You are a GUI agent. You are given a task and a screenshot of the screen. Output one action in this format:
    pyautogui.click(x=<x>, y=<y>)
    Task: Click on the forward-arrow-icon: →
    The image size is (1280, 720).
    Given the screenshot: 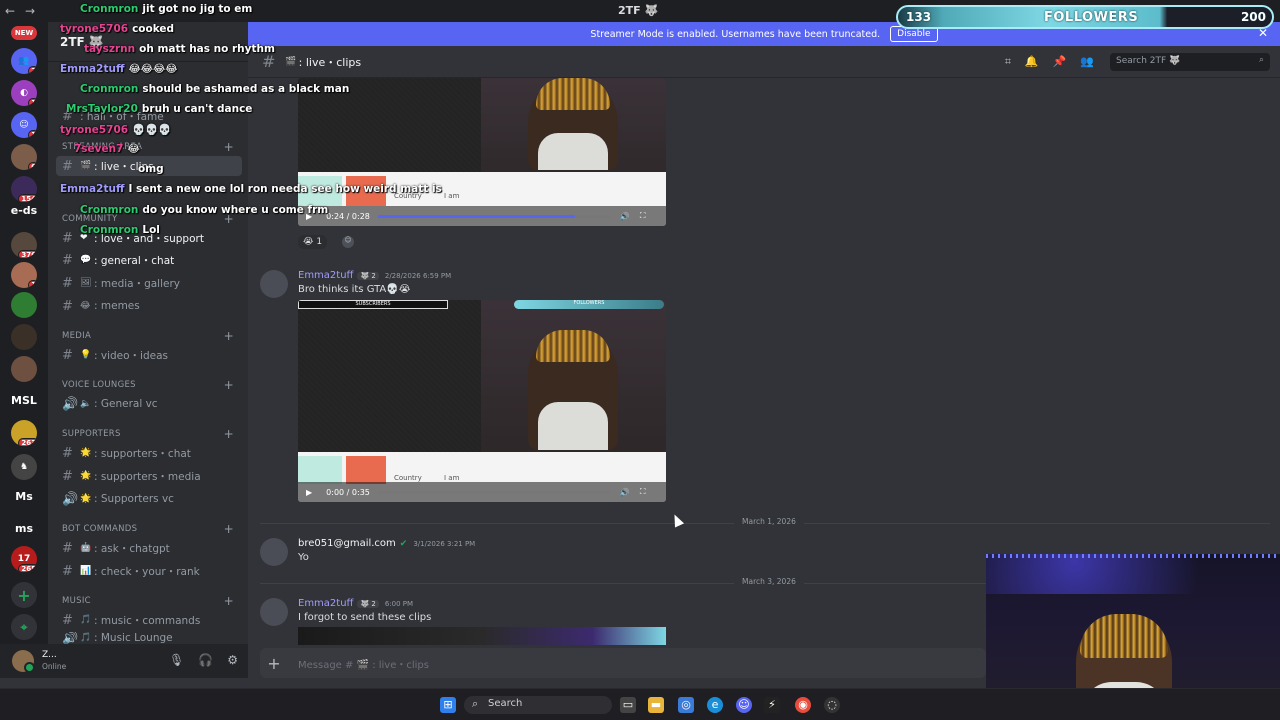 What is the action you would take?
    pyautogui.click(x=30, y=11)
    